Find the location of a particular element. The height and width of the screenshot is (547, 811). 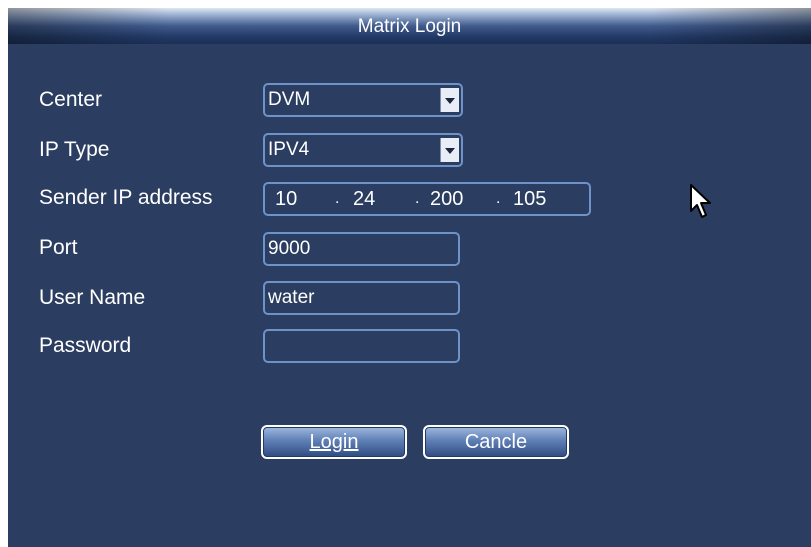

ip-octet-2: 24 is located at coordinates (364, 199).